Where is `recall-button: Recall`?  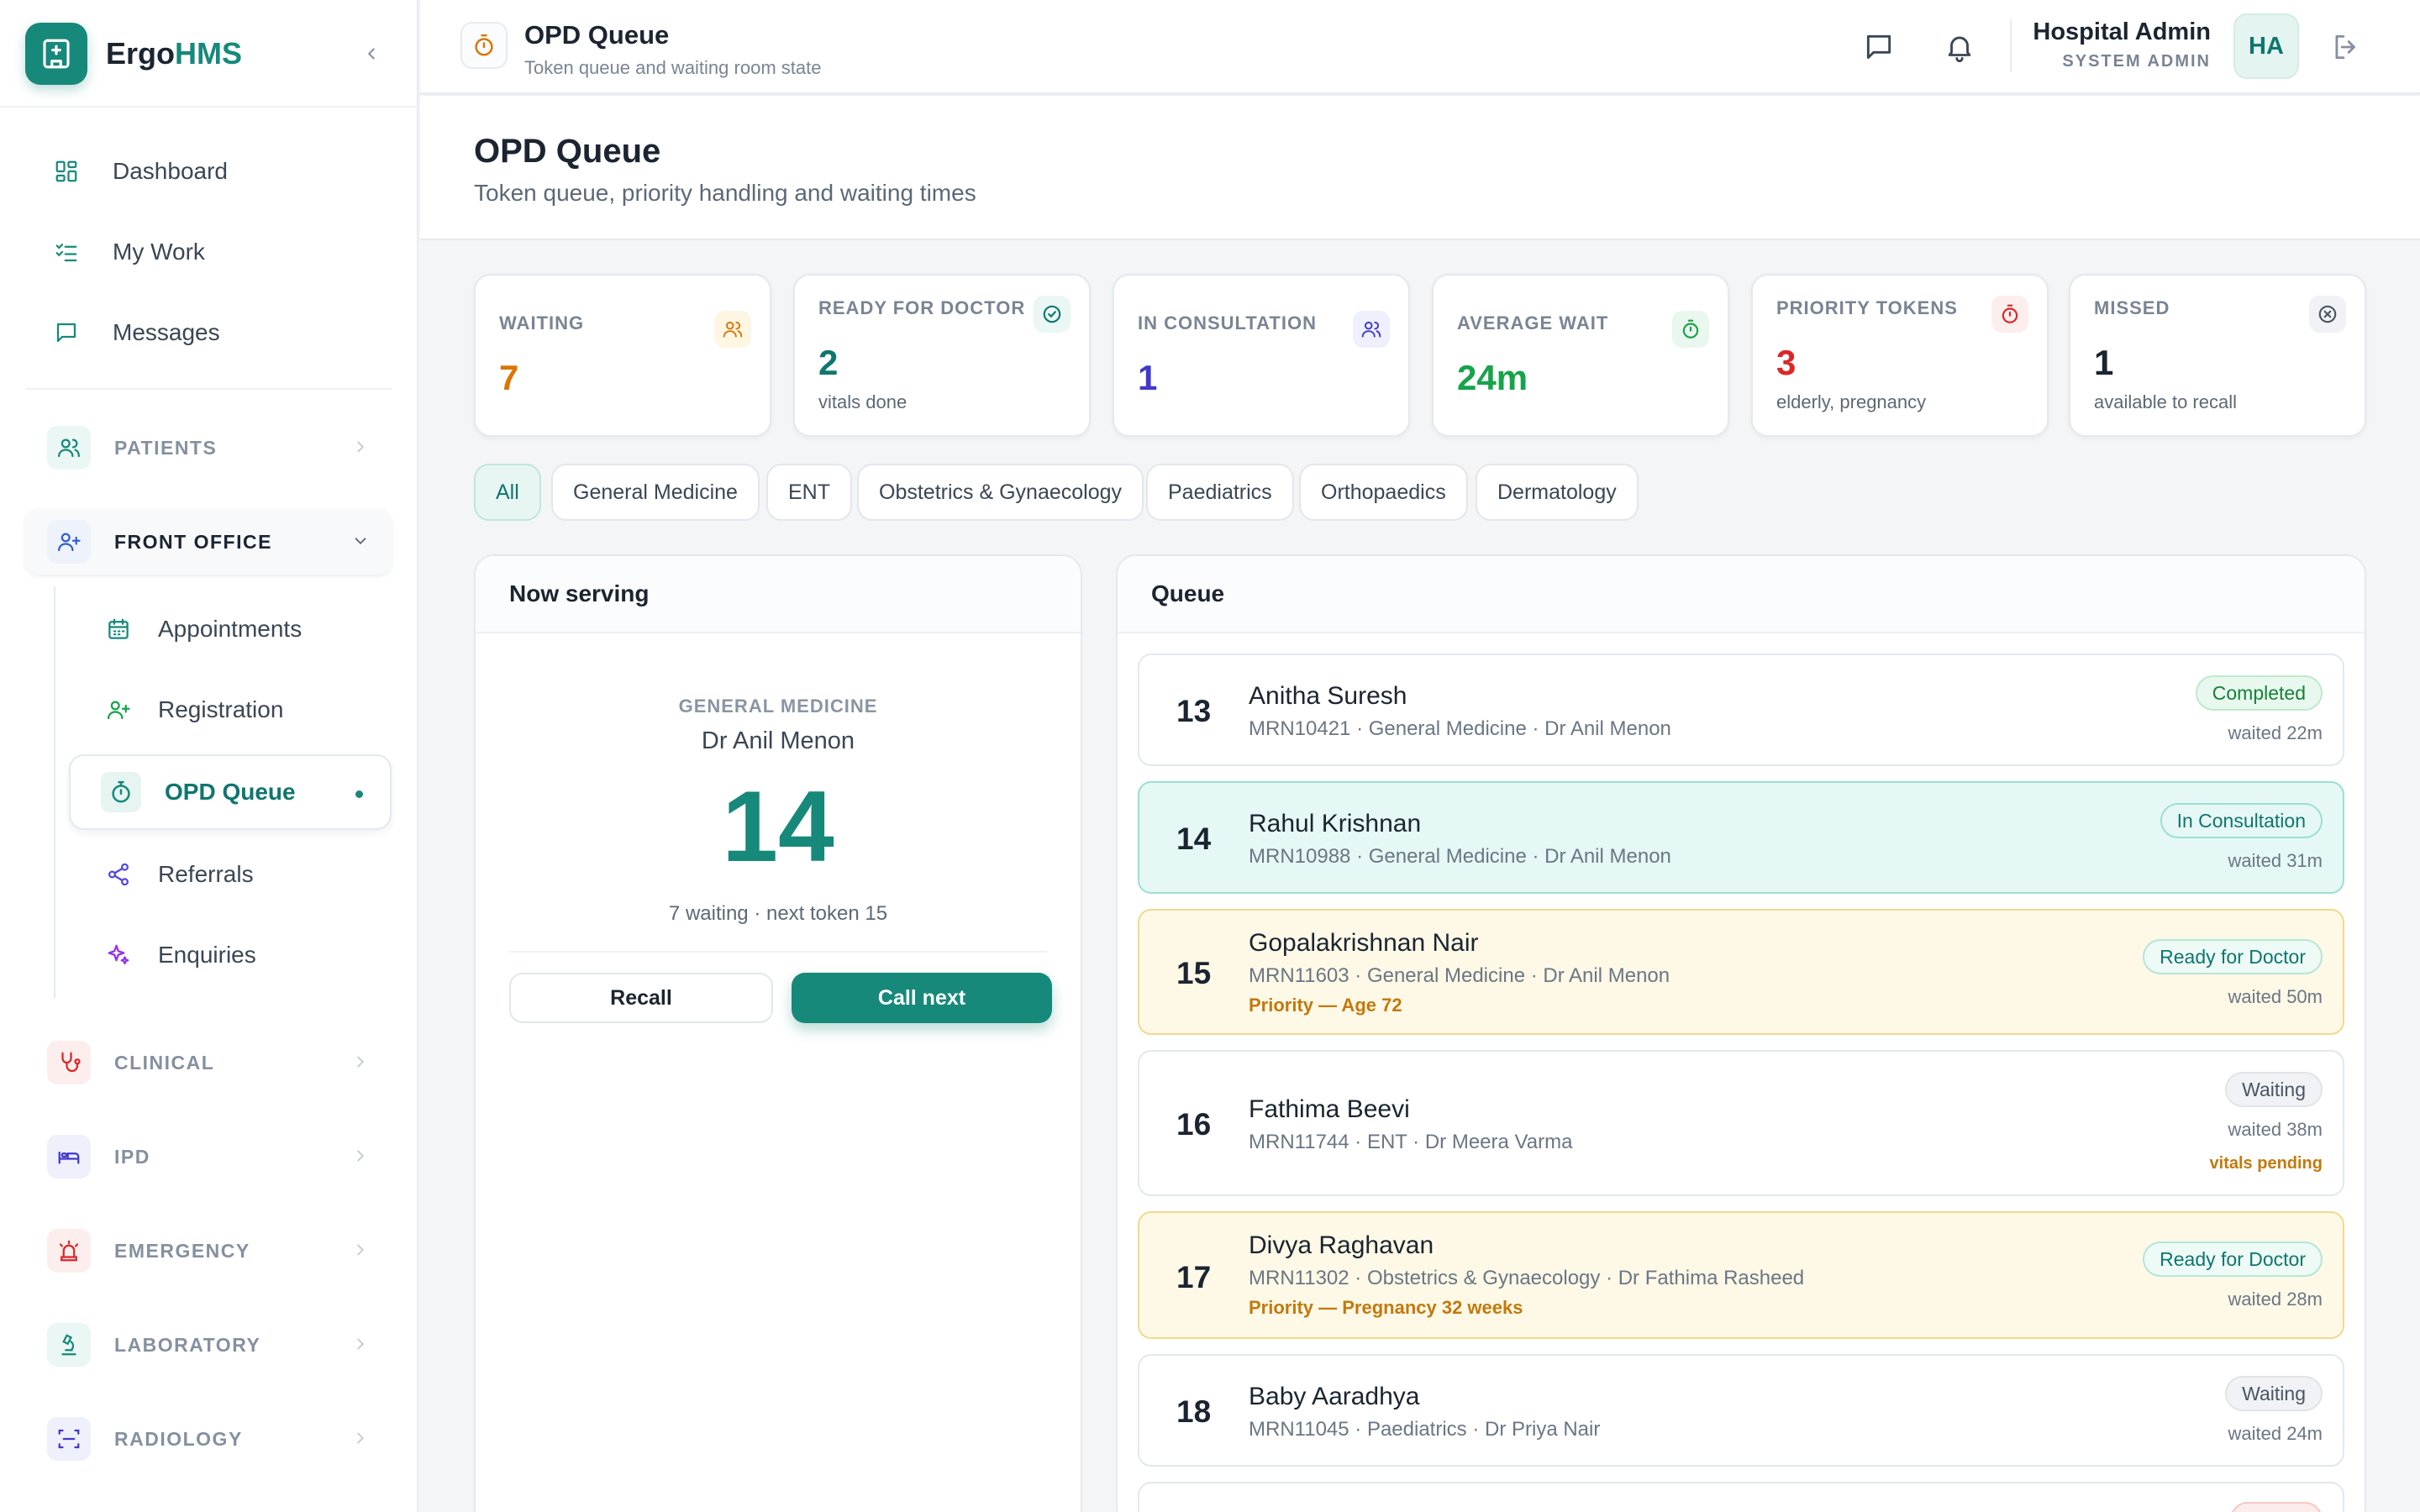 recall-button: Recall is located at coordinates (641, 998).